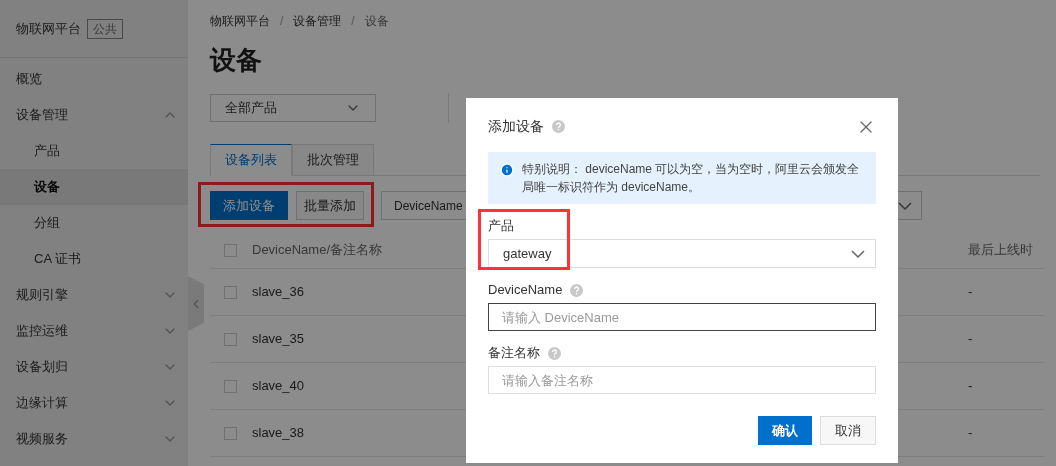 This screenshot has width=1056, height=466. What do you see at coordinates (94, 259) in the screenshot?
I see `sidebar-item: CA 证书` at bounding box center [94, 259].